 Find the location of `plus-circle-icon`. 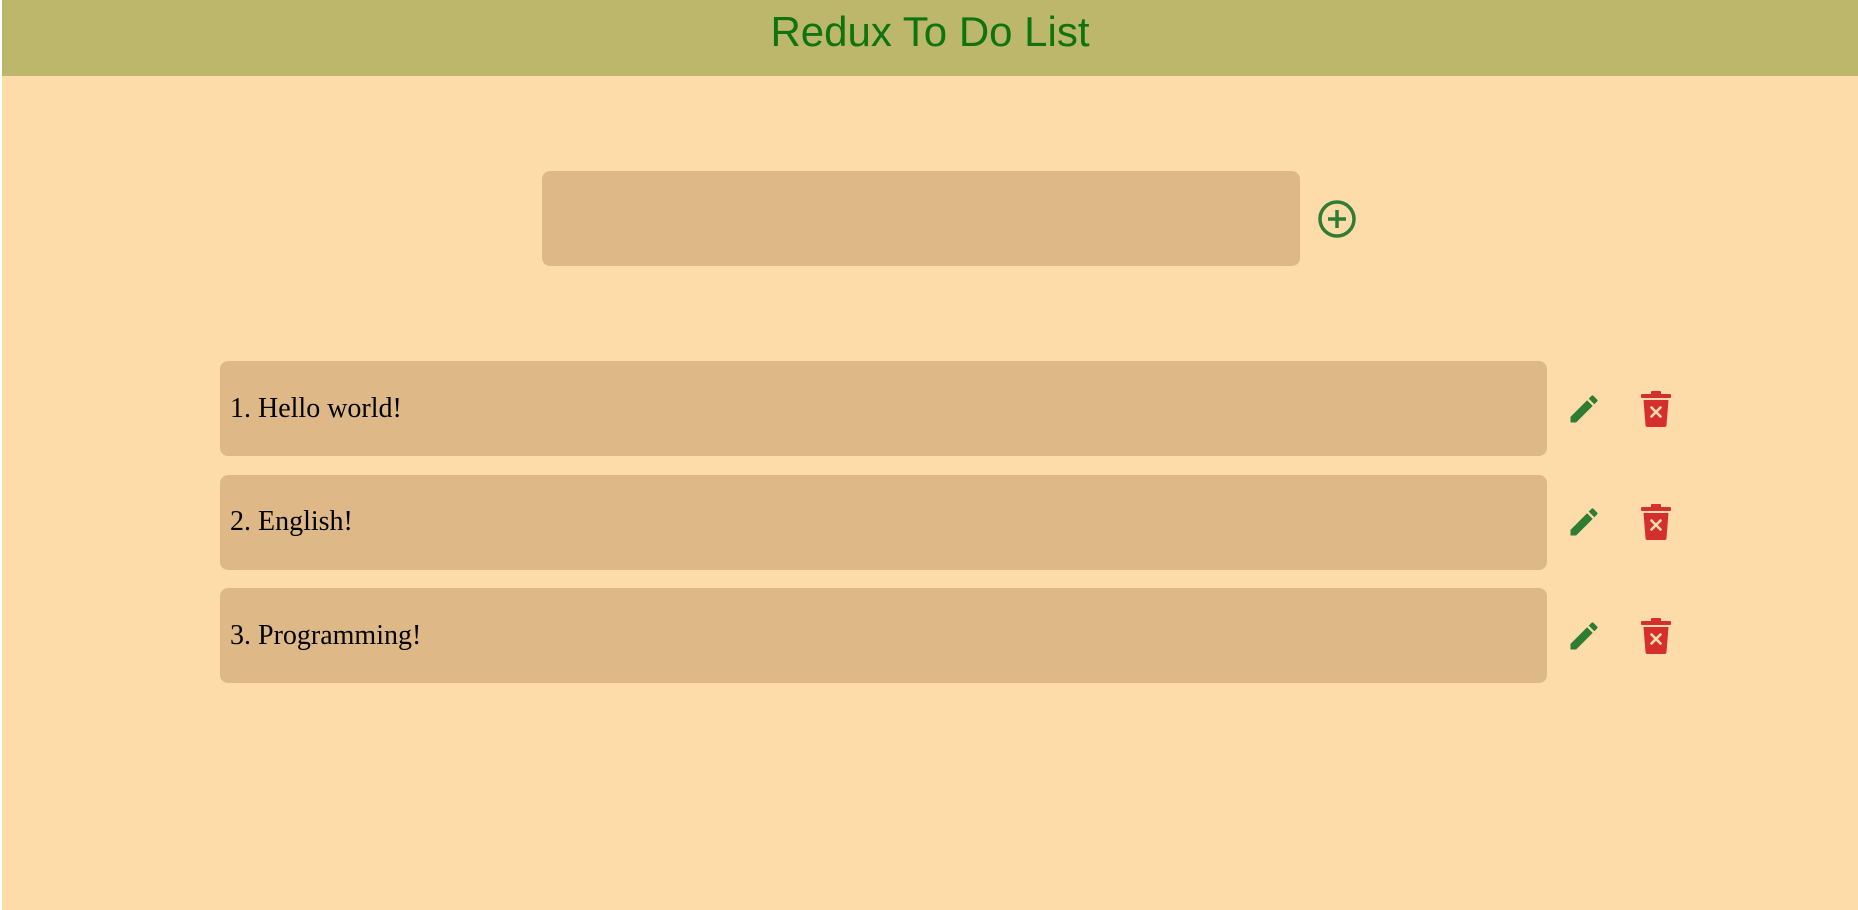

plus-circle-icon is located at coordinates (1337, 218).